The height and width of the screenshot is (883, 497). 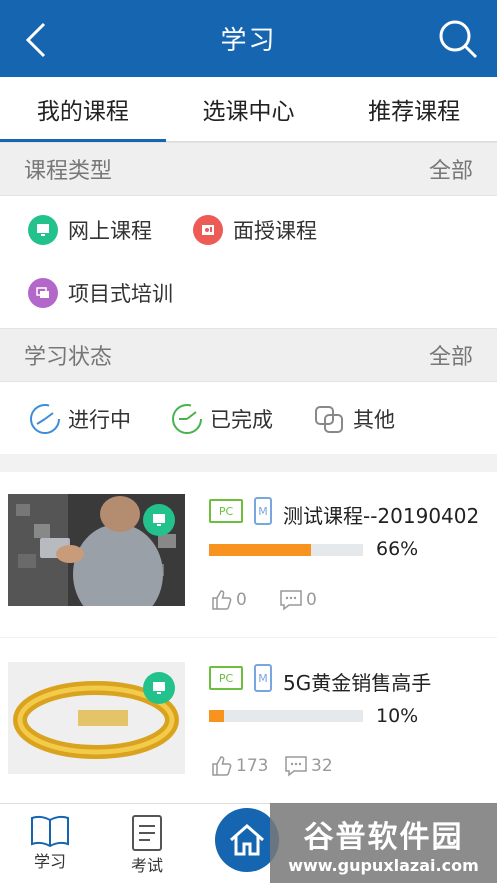 What do you see at coordinates (383, 837) in the screenshot?
I see `watermark-title: 谷普软件园` at bounding box center [383, 837].